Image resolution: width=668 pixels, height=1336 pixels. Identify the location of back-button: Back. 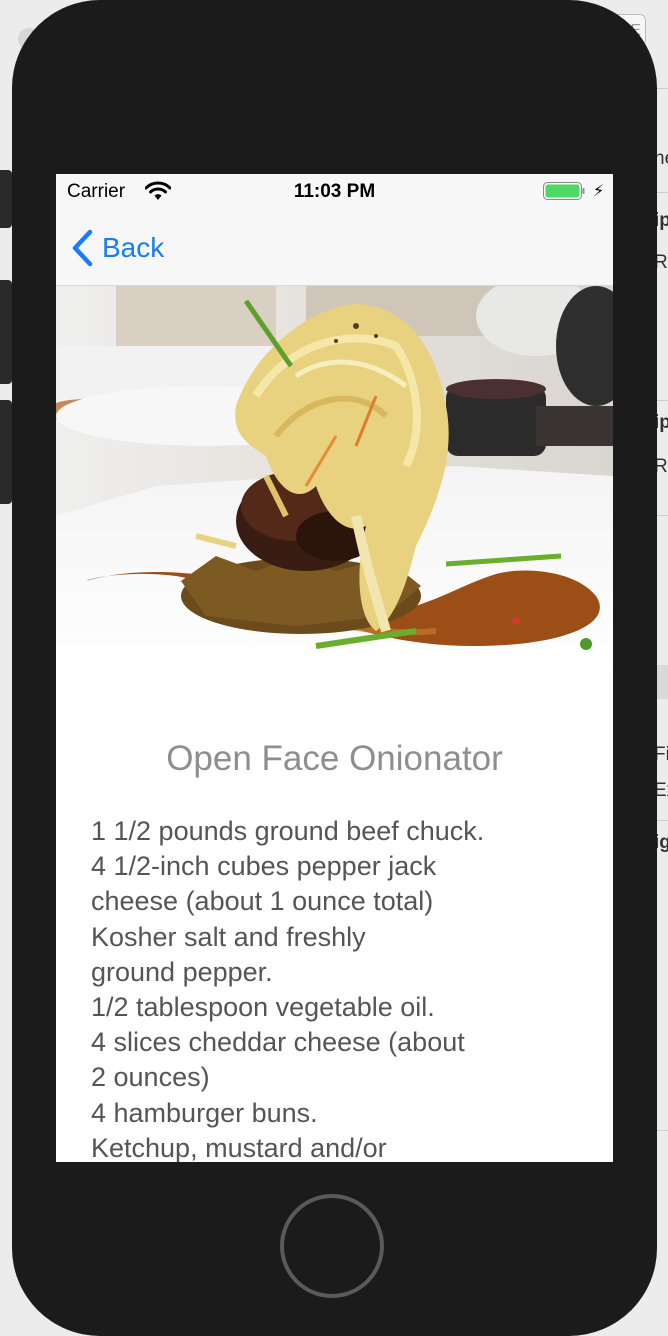
(117, 248).